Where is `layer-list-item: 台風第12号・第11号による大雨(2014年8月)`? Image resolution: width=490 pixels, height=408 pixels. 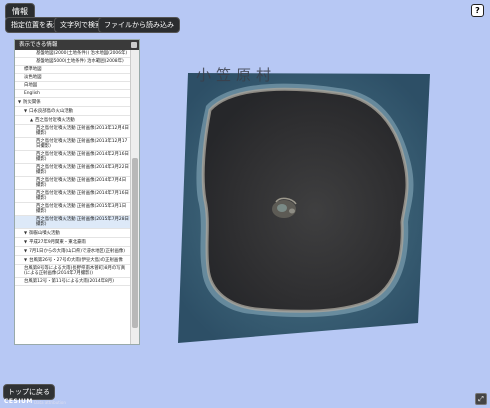
layer-list-item: 台風第12号・第11号による大雨(2014年8月) is located at coordinates (73, 282).